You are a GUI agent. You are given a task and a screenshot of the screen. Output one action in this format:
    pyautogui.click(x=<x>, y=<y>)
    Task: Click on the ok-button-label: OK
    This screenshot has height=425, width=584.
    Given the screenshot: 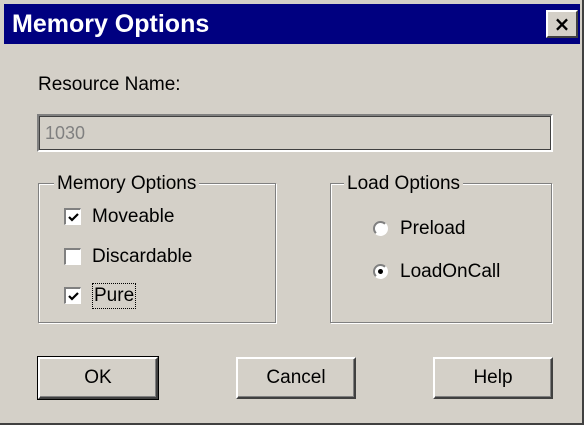 What is the action you would take?
    pyautogui.click(x=98, y=377)
    